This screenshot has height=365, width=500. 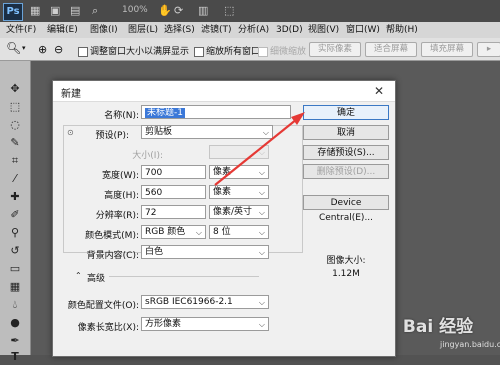 I want to click on minibridge-icon: ▣, so click(x=55, y=11).